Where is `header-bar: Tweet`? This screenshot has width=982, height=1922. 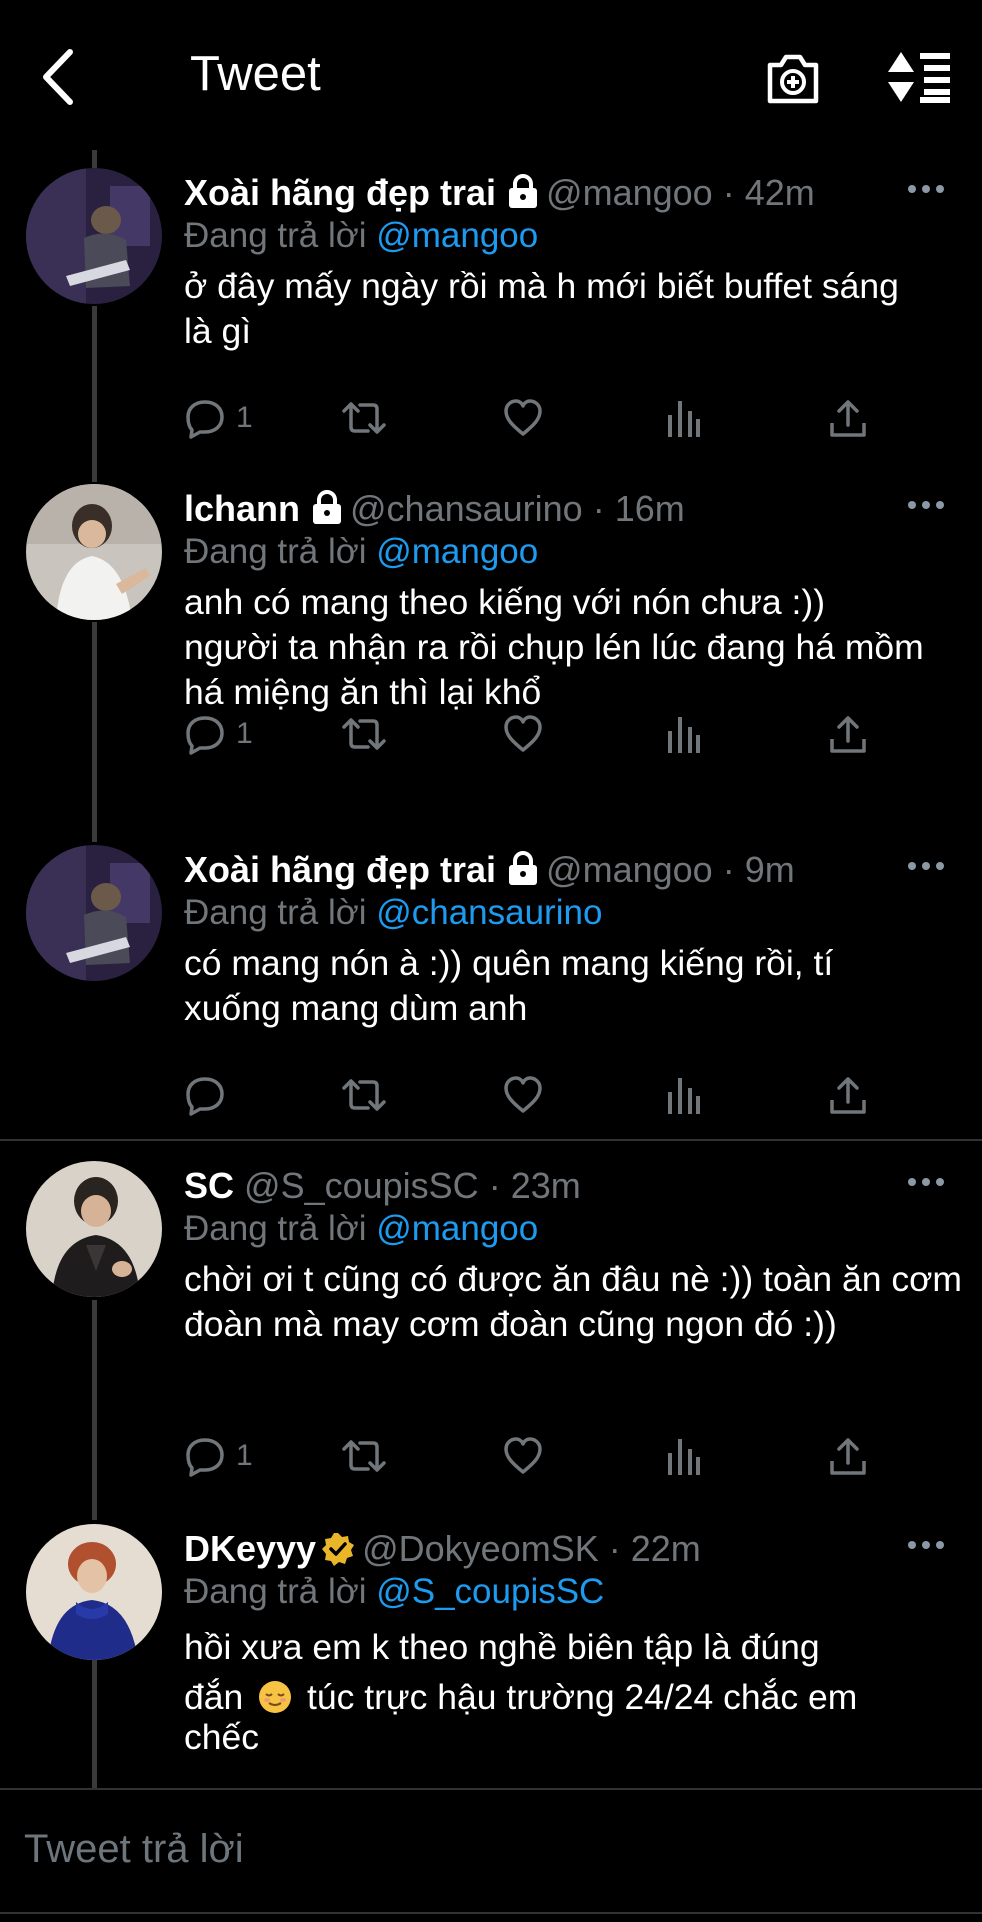 header-bar: Tweet is located at coordinates (491, 75).